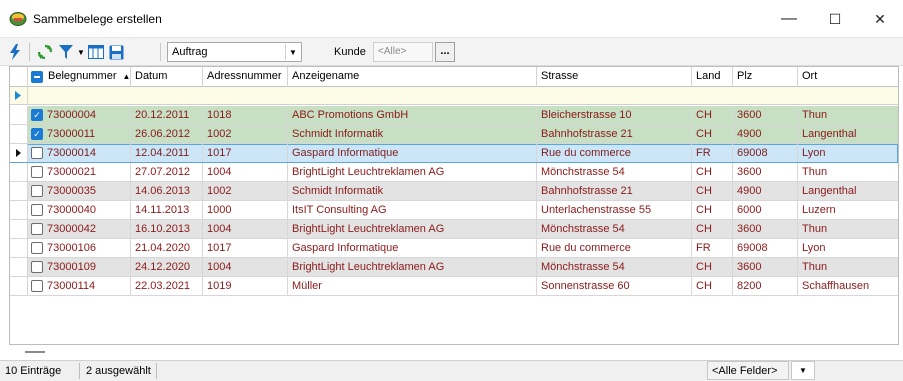  I want to click on column-header-adressnummer: Adressnummer, so click(245, 77).